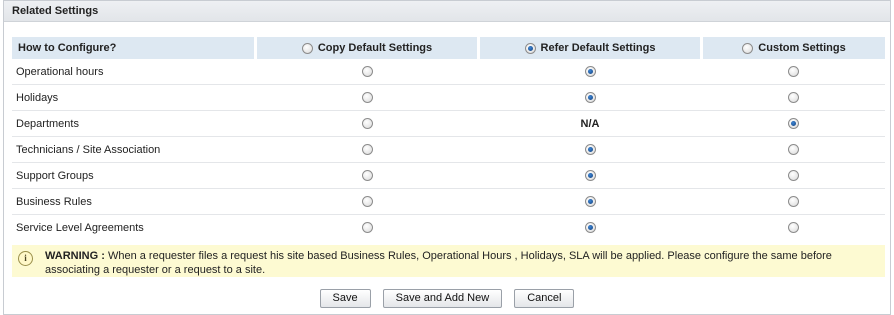 The width and height of the screenshot is (894, 315). Describe the element at coordinates (544, 298) in the screenshot. I see `cancel-button: Cancel` at that location.